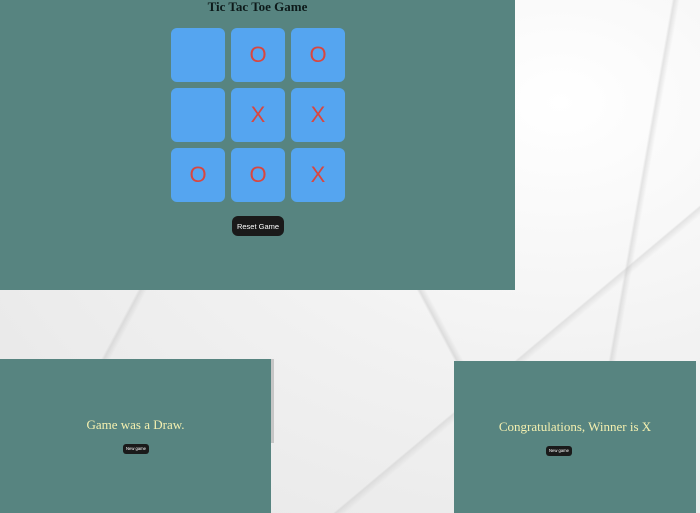 This screenshot has width=700, height=513. What do you see at coordinates (272, 401) in the screenshot?
I see `scrollbar` at bounding box center [272, 401].